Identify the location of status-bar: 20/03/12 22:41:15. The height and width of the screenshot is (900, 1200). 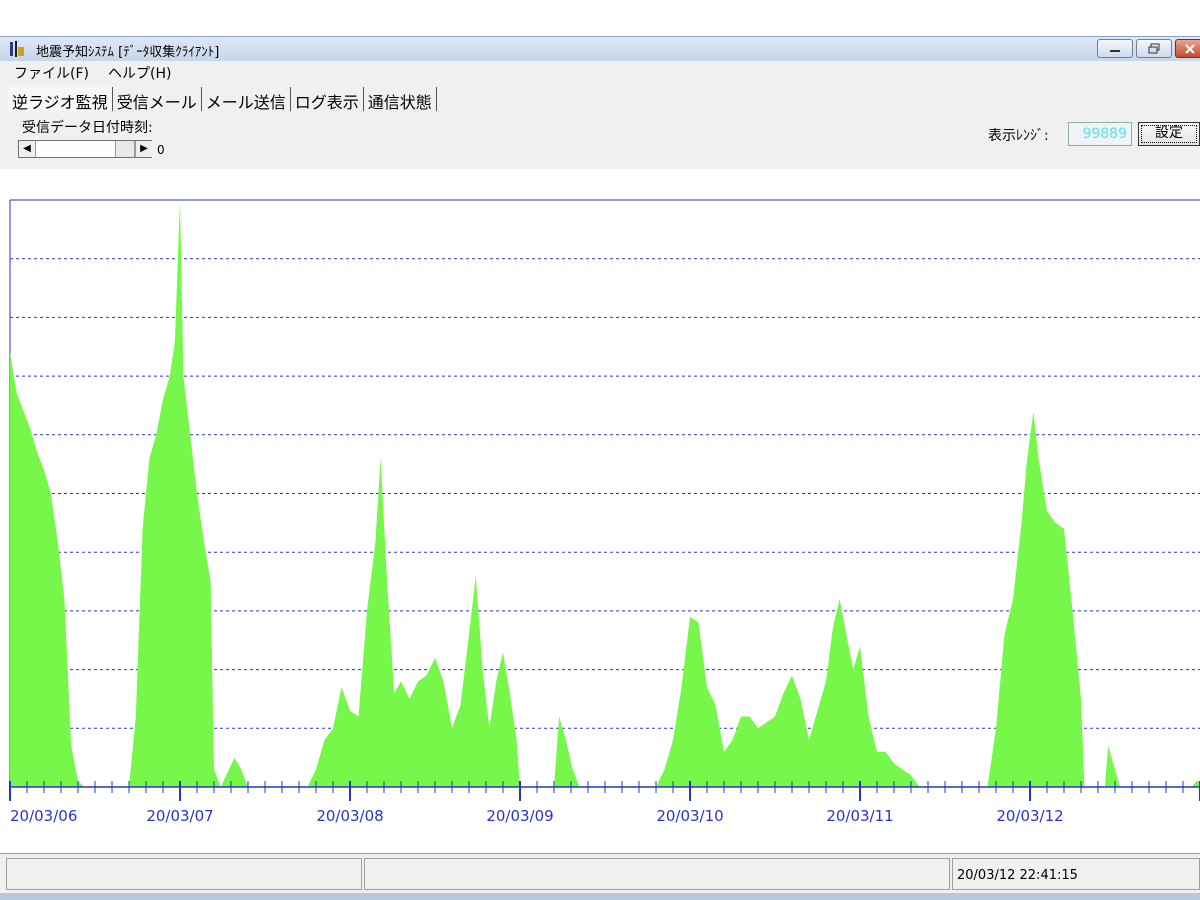
(600, 873).